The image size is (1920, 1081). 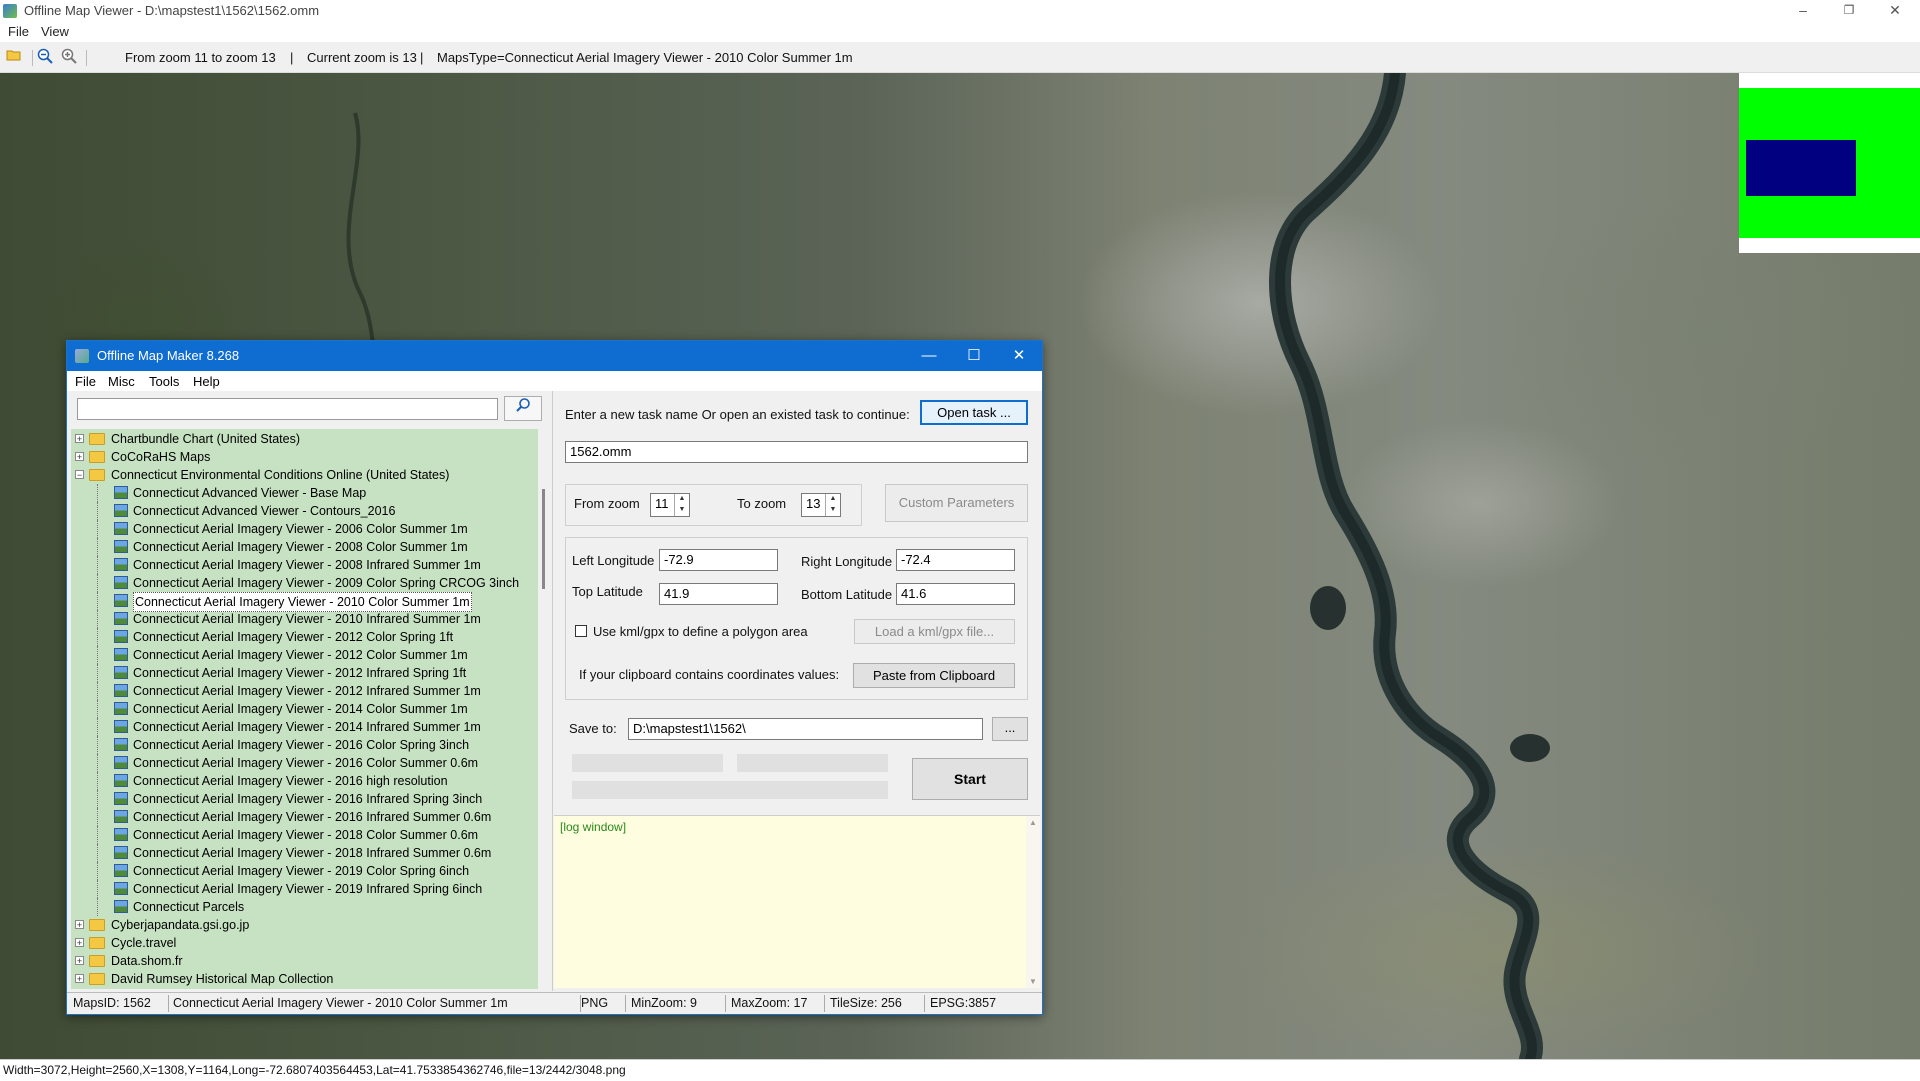 I want to click on dialog-menu-help: Help, so click(x=206, y=381).